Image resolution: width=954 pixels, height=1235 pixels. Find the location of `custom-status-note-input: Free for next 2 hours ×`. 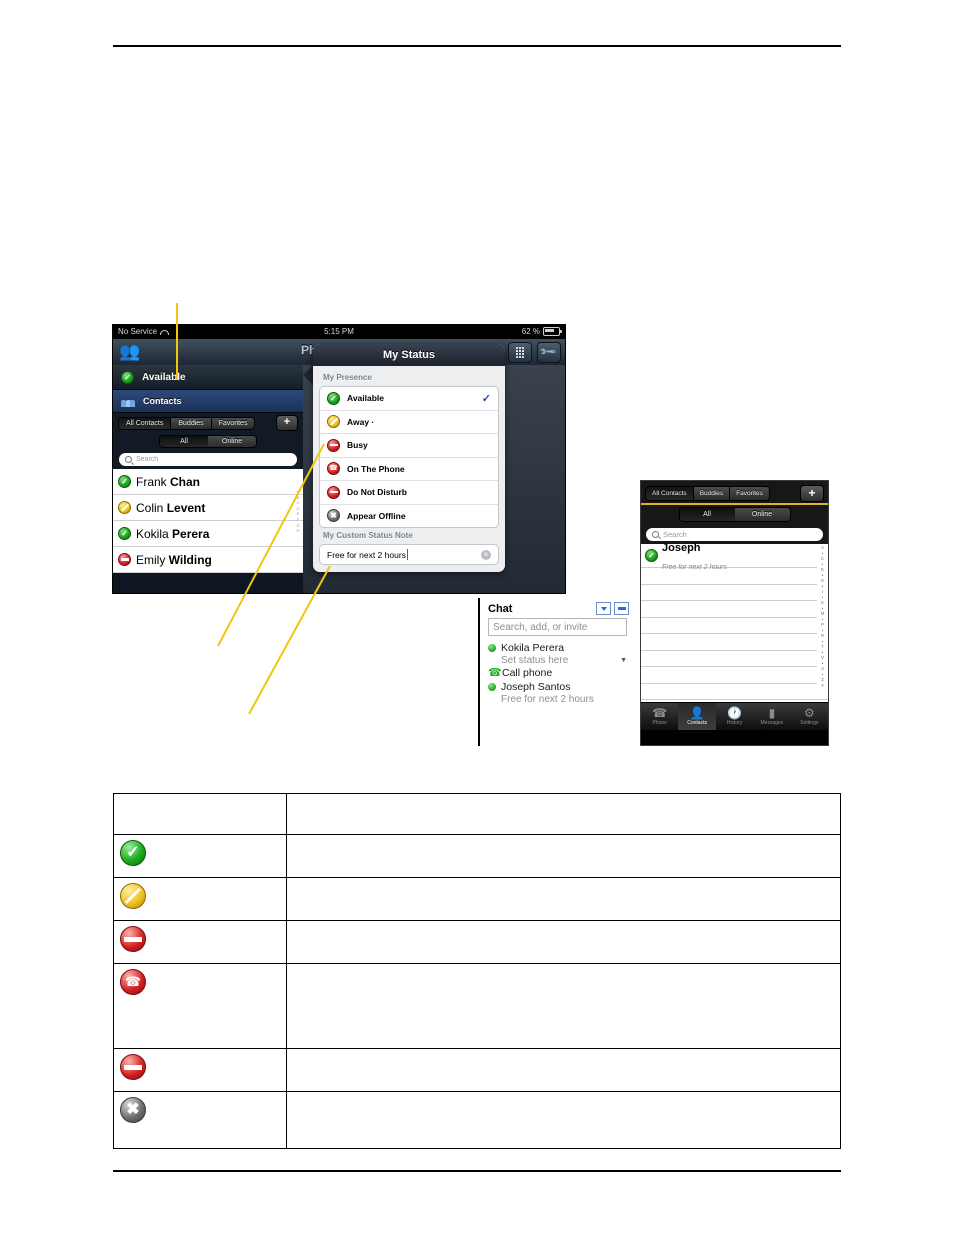

custom-status-note-input: Free for next 2 hours × is located at coordinates (409, 554).